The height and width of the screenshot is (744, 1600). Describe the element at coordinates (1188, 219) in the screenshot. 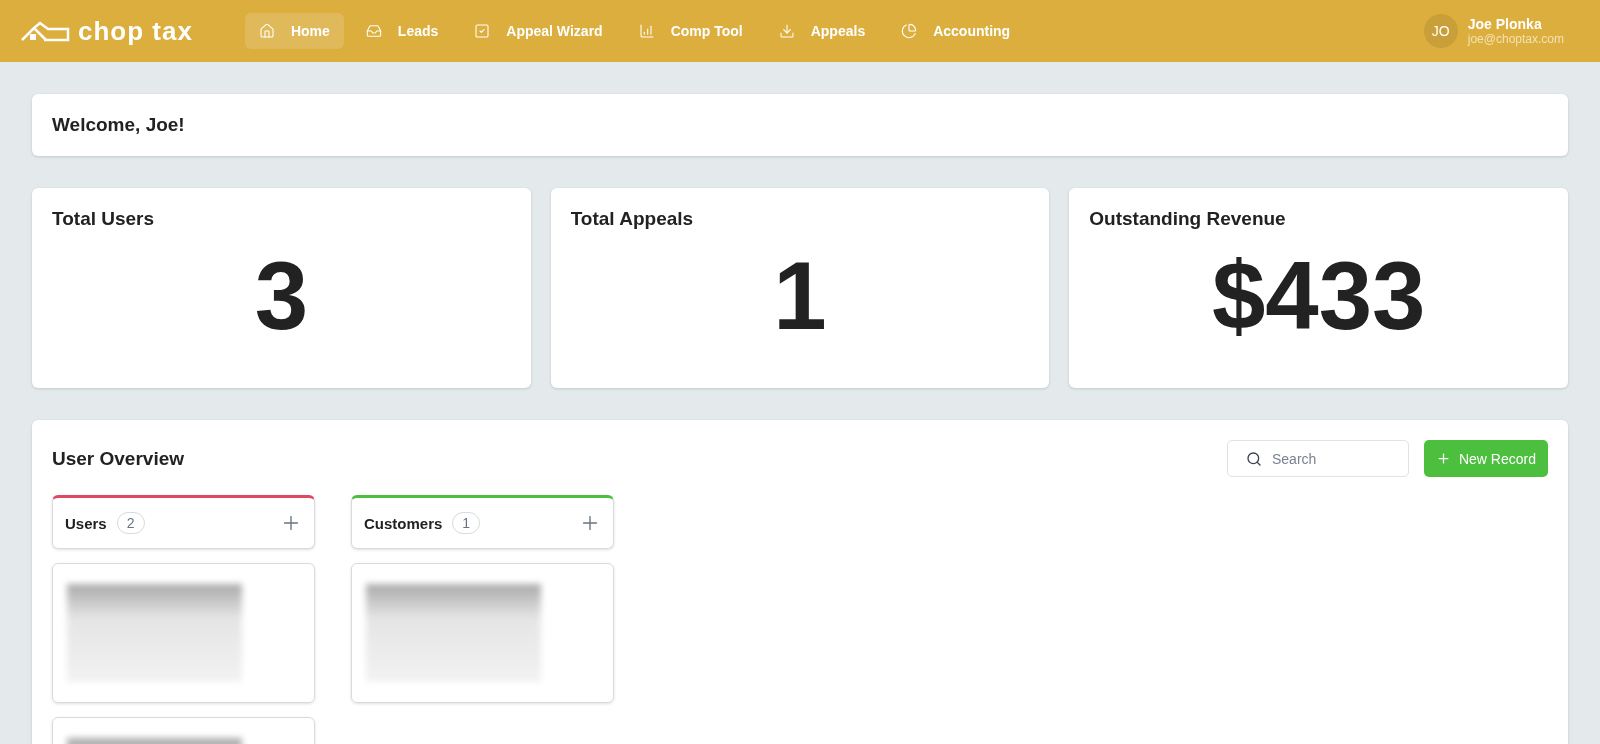

I see `stat-title: Outstanding Revenue` at that location.